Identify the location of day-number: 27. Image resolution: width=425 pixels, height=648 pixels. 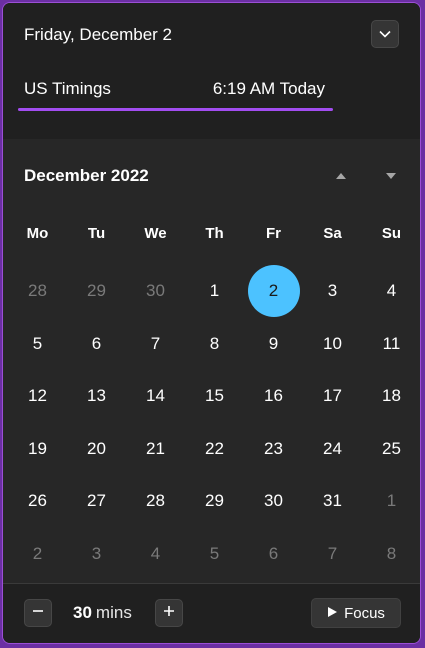
(96, 500).